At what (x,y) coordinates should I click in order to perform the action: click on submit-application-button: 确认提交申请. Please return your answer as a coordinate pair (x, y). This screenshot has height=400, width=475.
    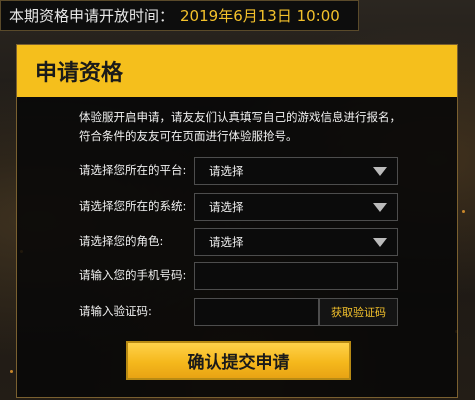
    Looking at the image, I should click on (238, 360).